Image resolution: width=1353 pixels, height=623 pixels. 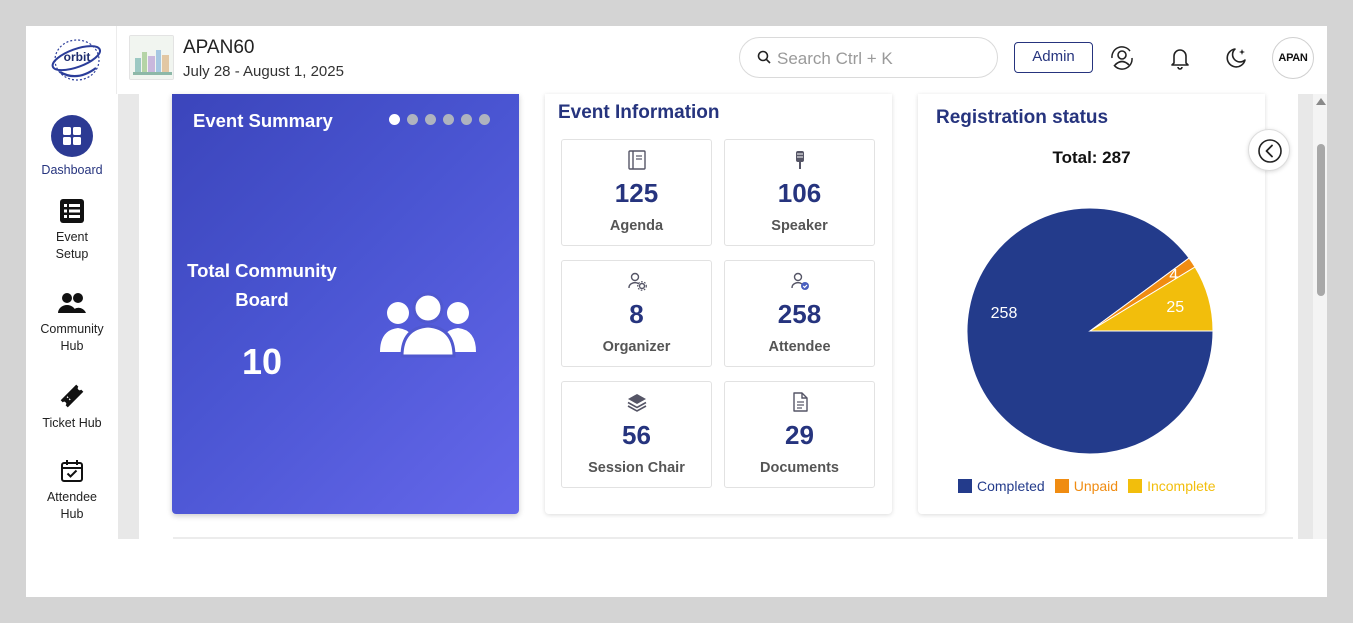 What do you see at coordinates (128, 316) in the screenshot?
I see `content-gutter-left` at bounding box center [128, 316].